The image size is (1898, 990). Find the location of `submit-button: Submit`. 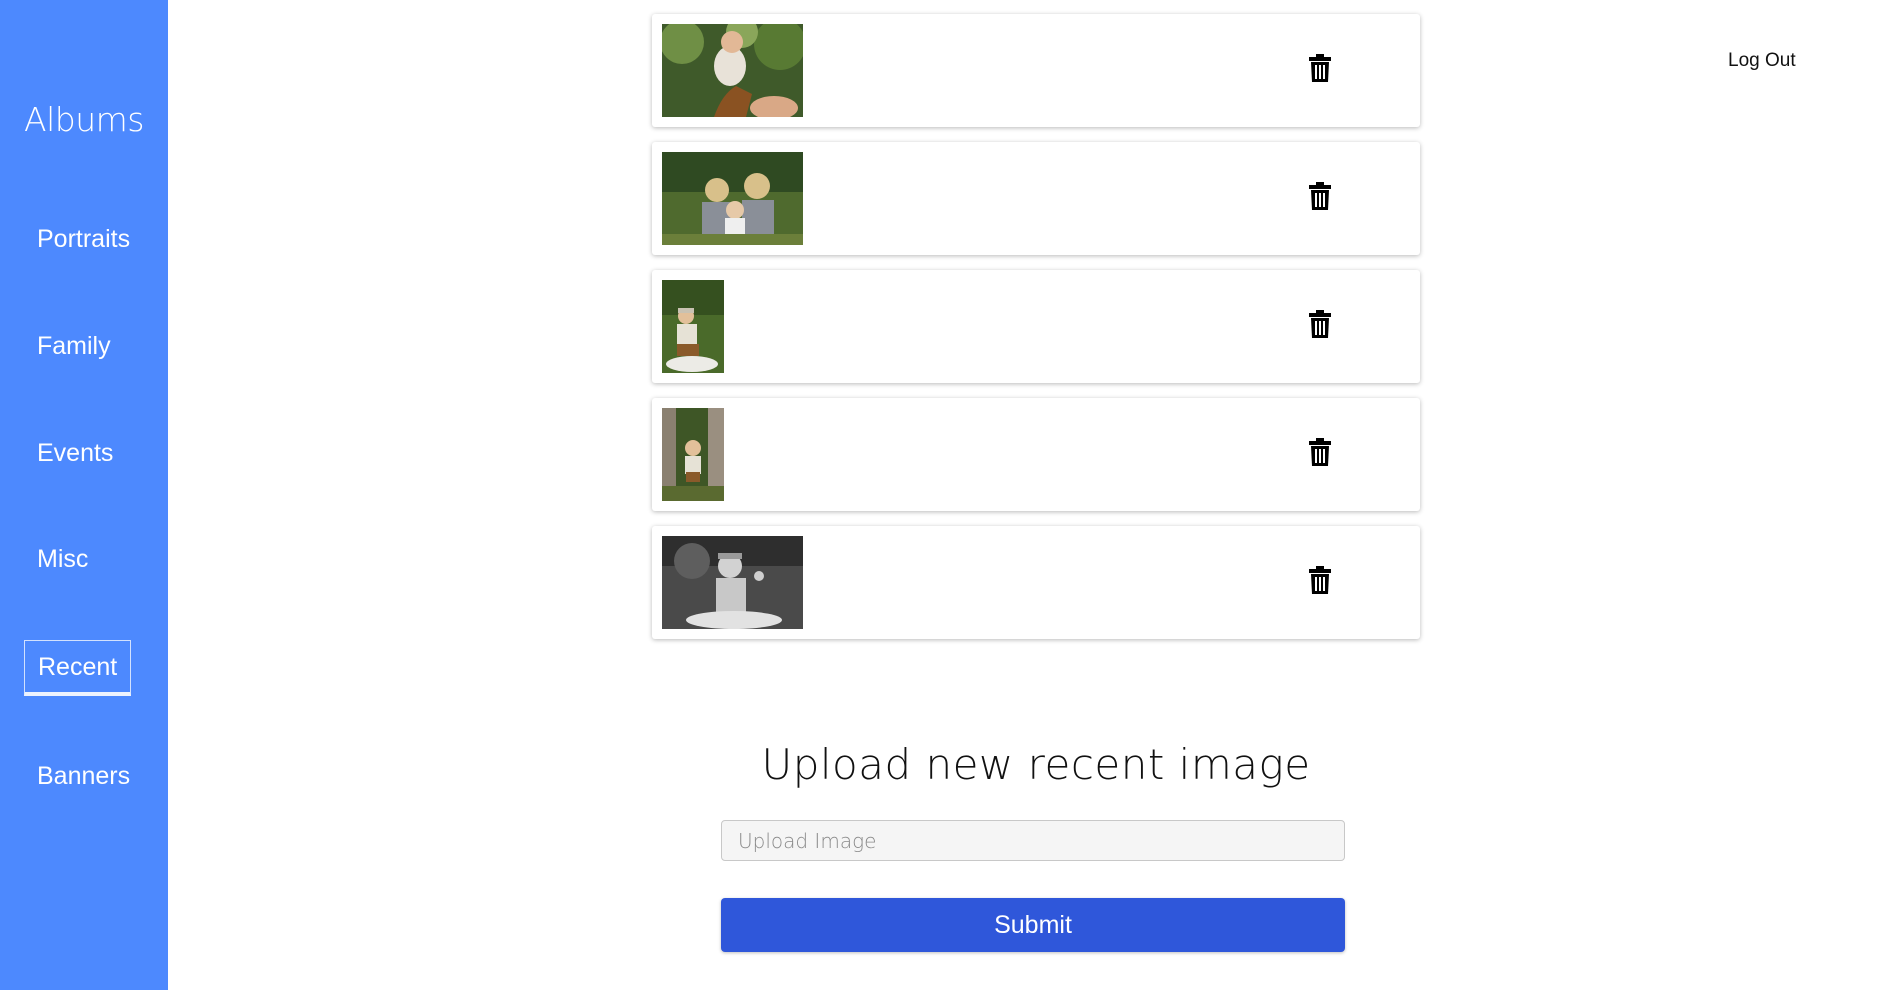

submit-button: Submit is located at coordinates (1033, 925).